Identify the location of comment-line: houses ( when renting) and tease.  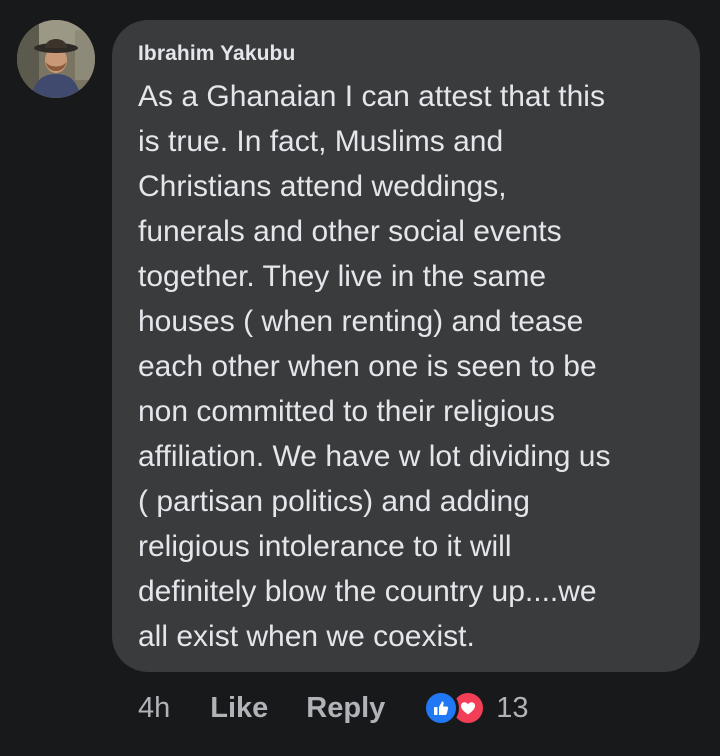
(361, 321).